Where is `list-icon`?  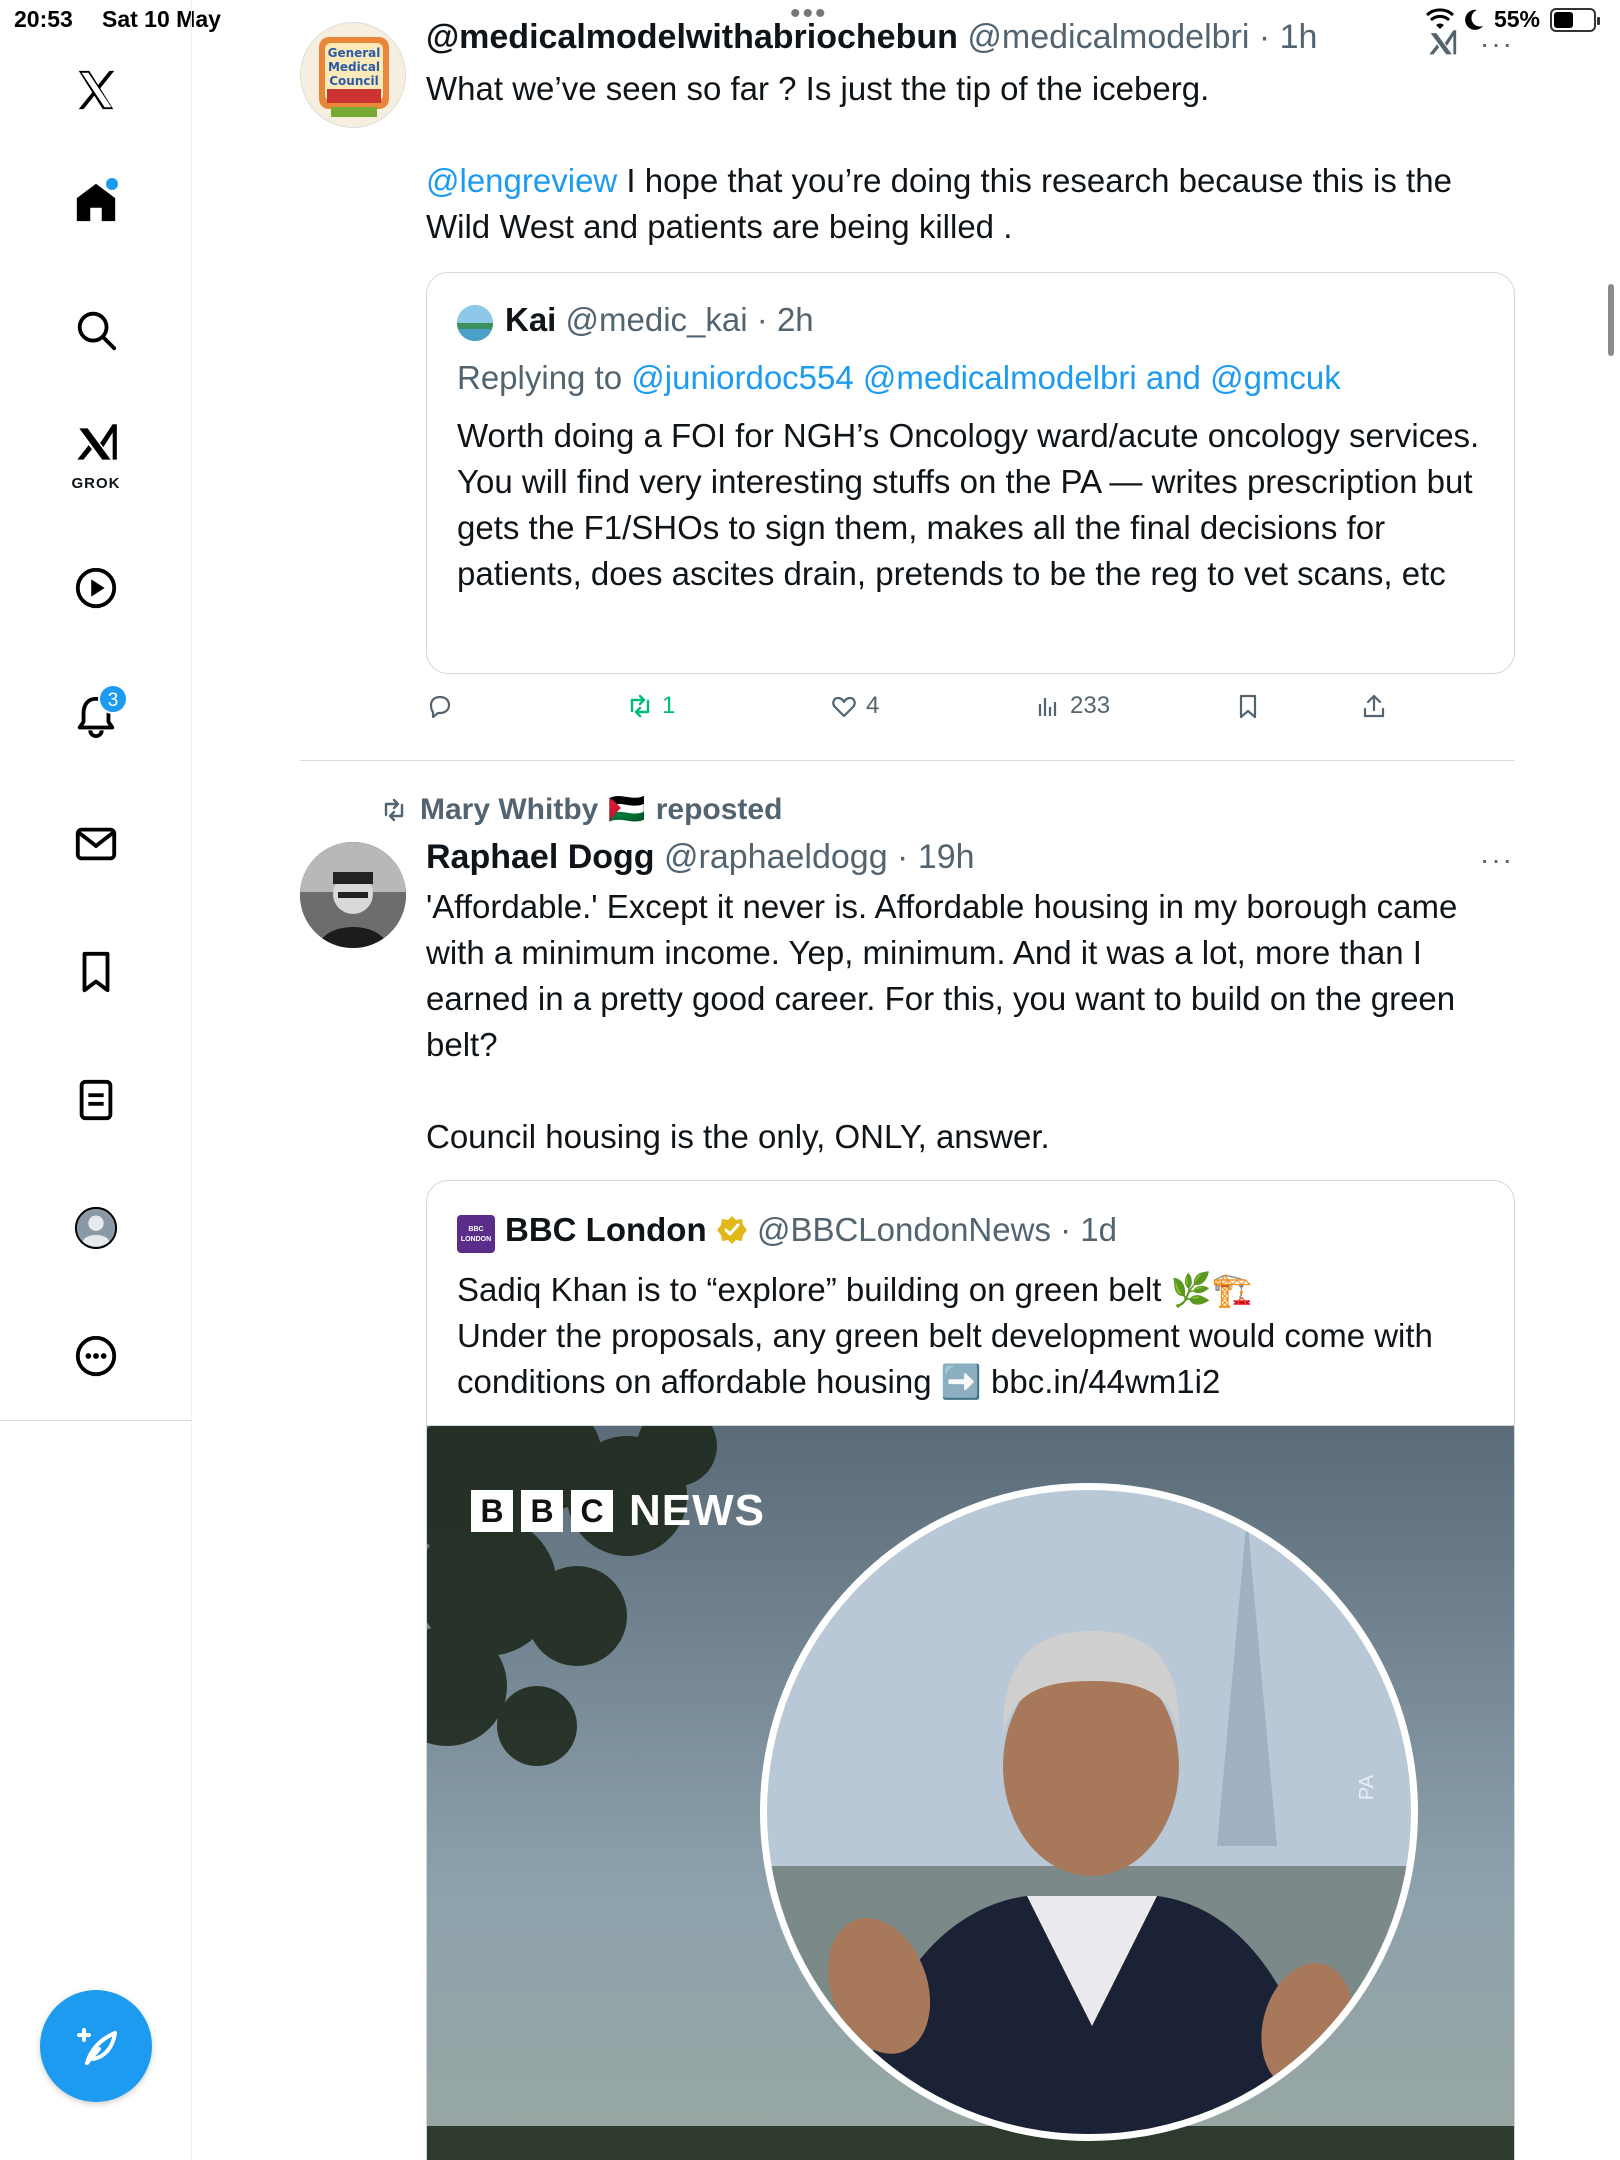 list-icon is located at coordinates (96, 1100).